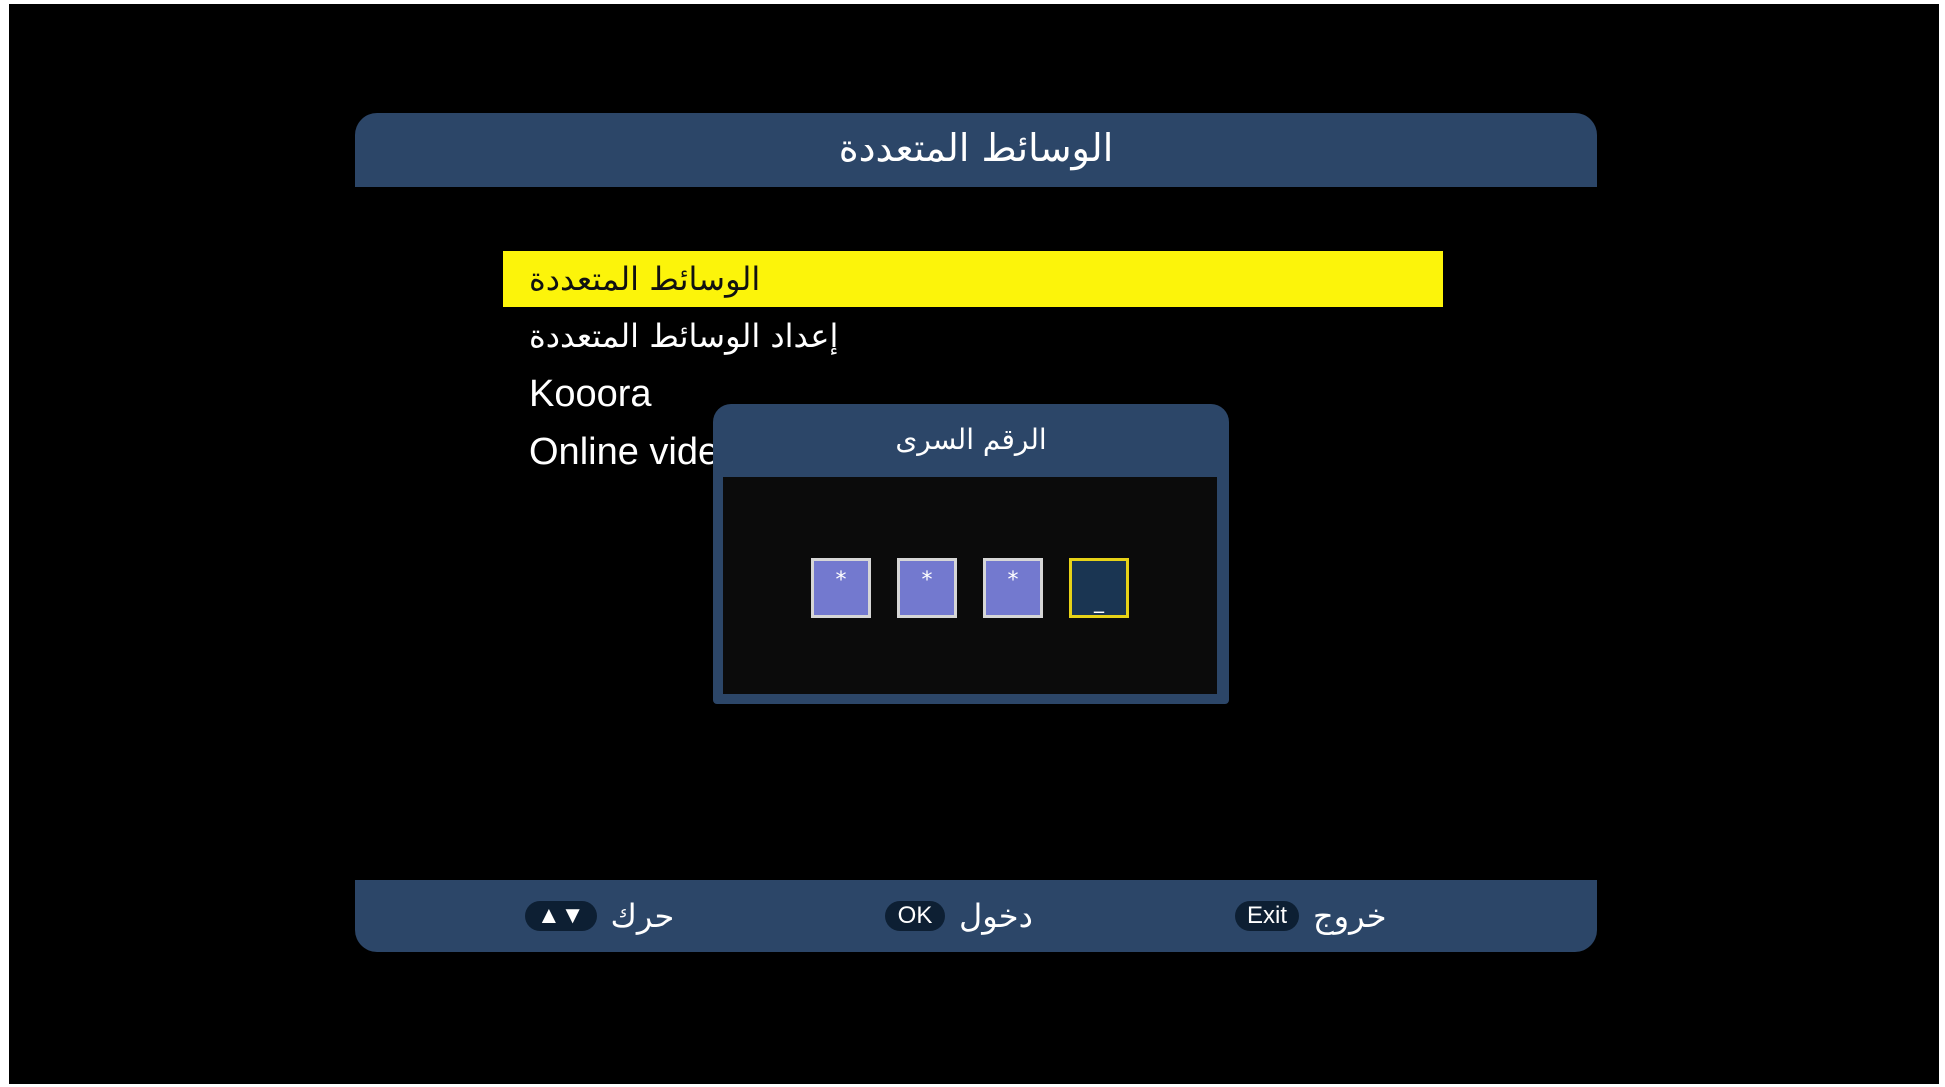 The height and width of the screenshot is (1087, 1945). I want to click on hint-label-enter: دخول, so click(996, 916).